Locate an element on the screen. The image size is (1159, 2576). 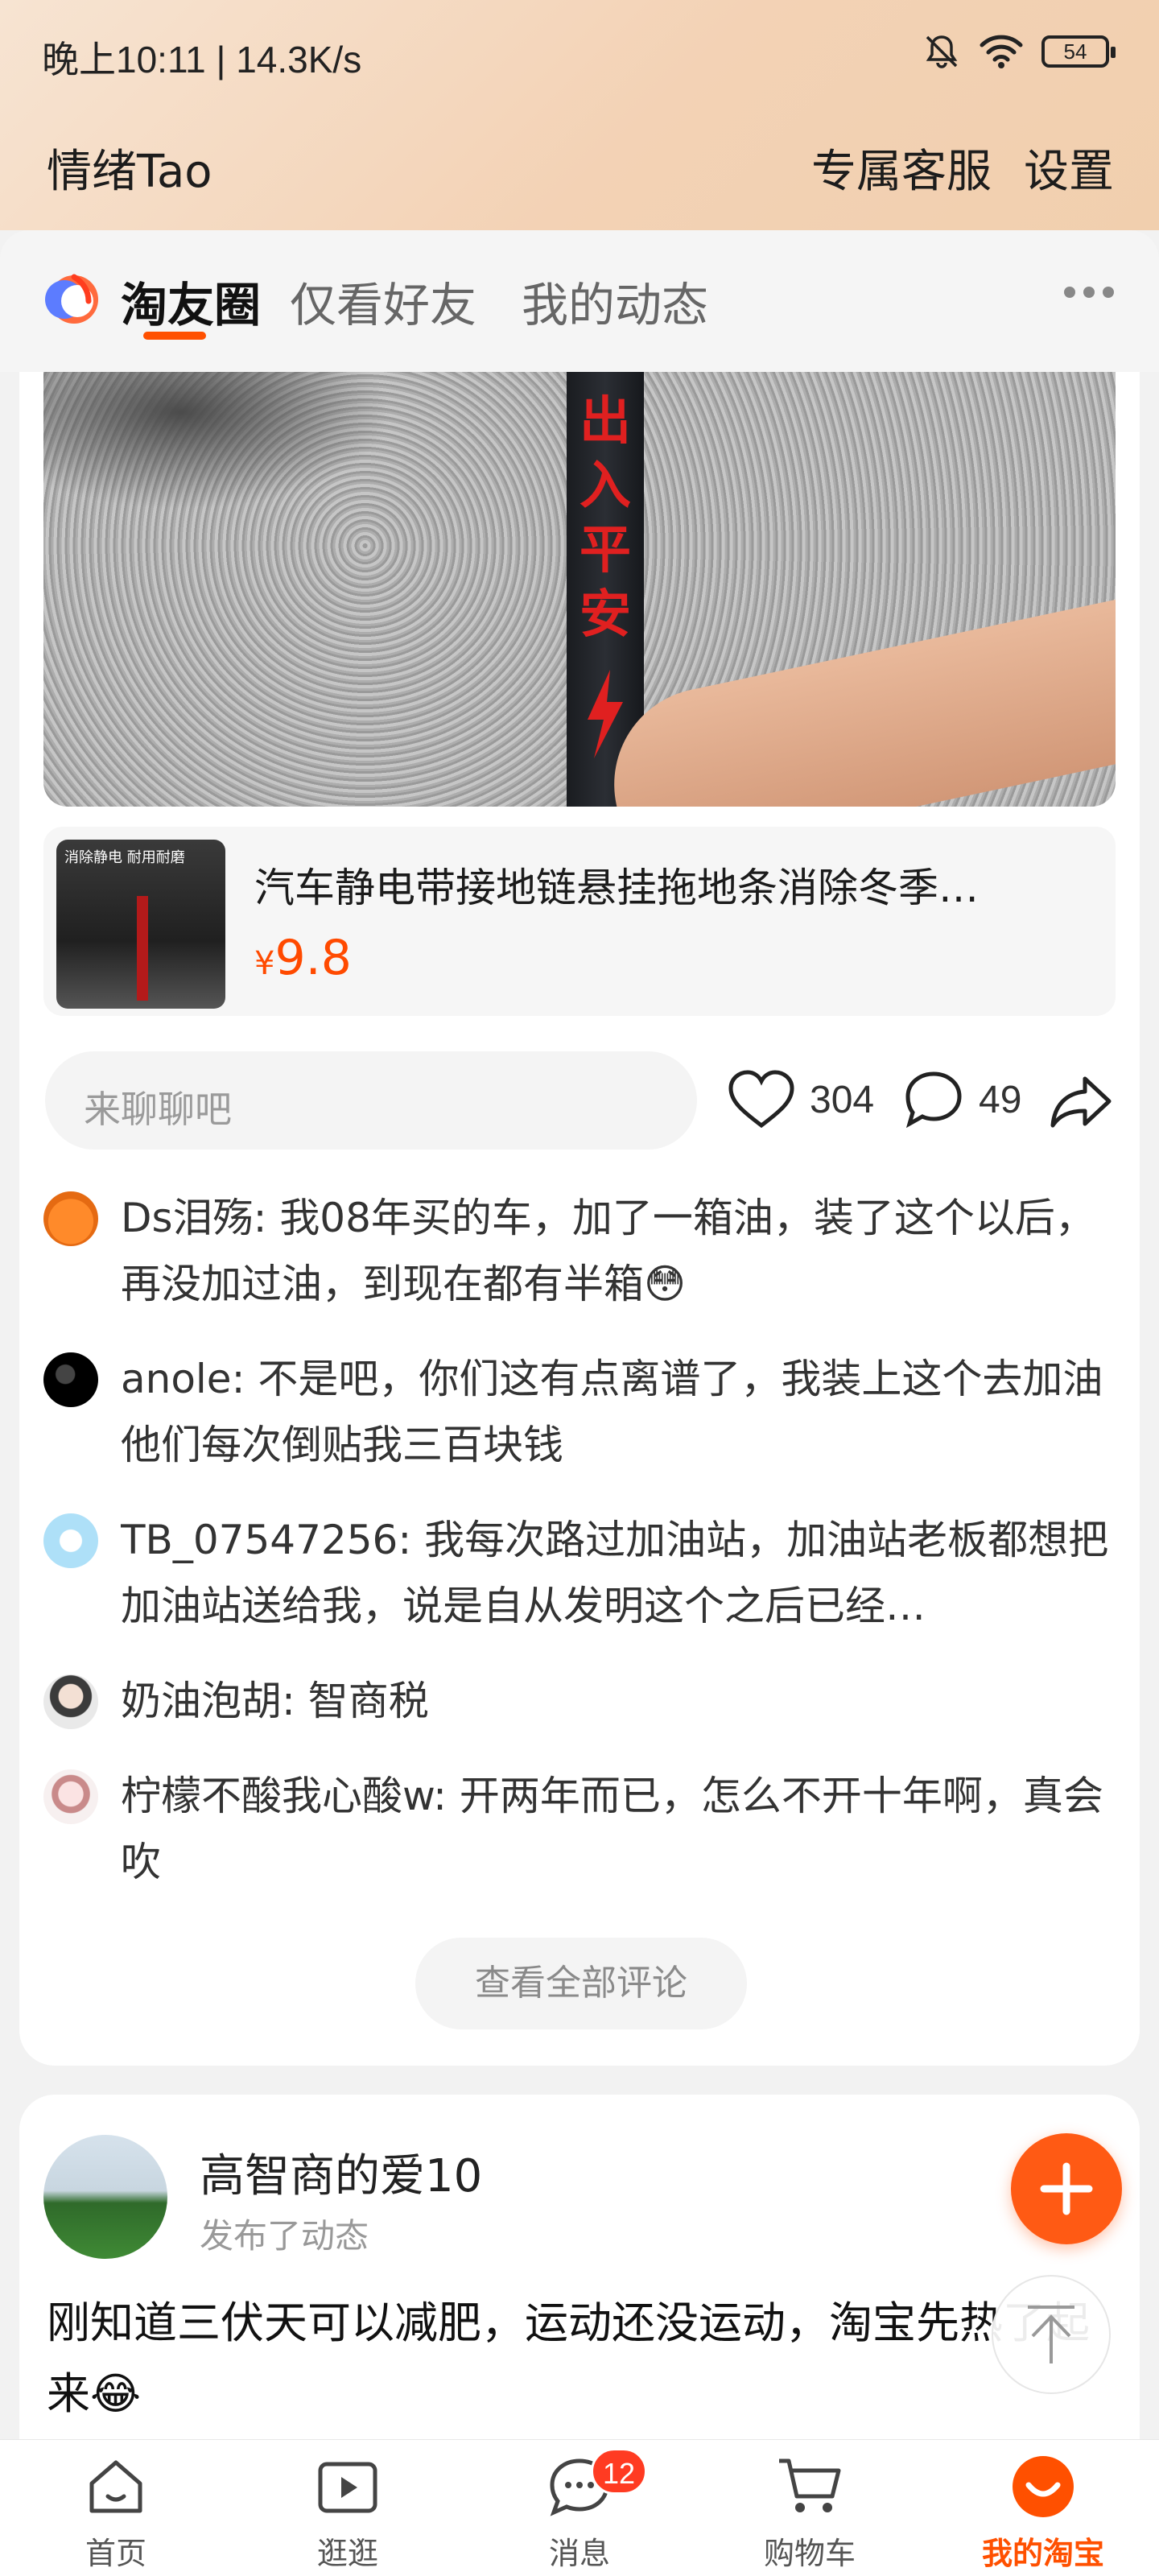
view-all-comments-button: 查看全部评论 is located at coordinates (581, 1983).